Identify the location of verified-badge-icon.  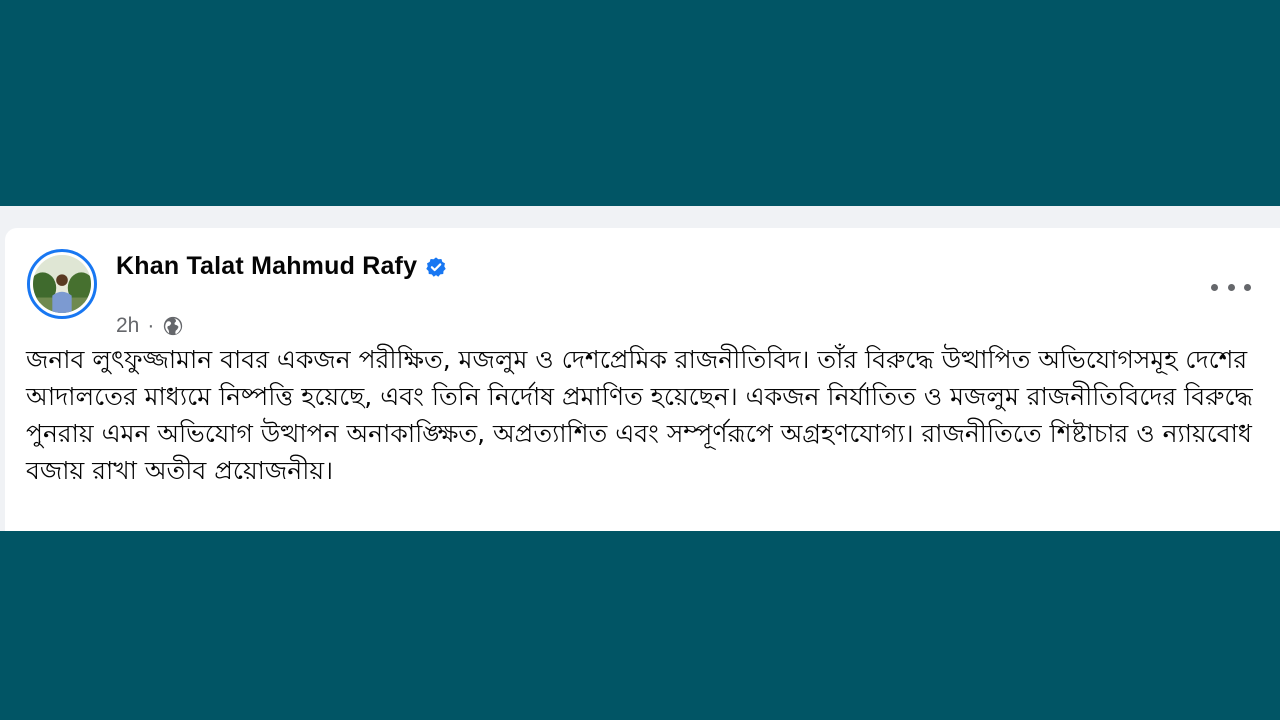
(436, 266).